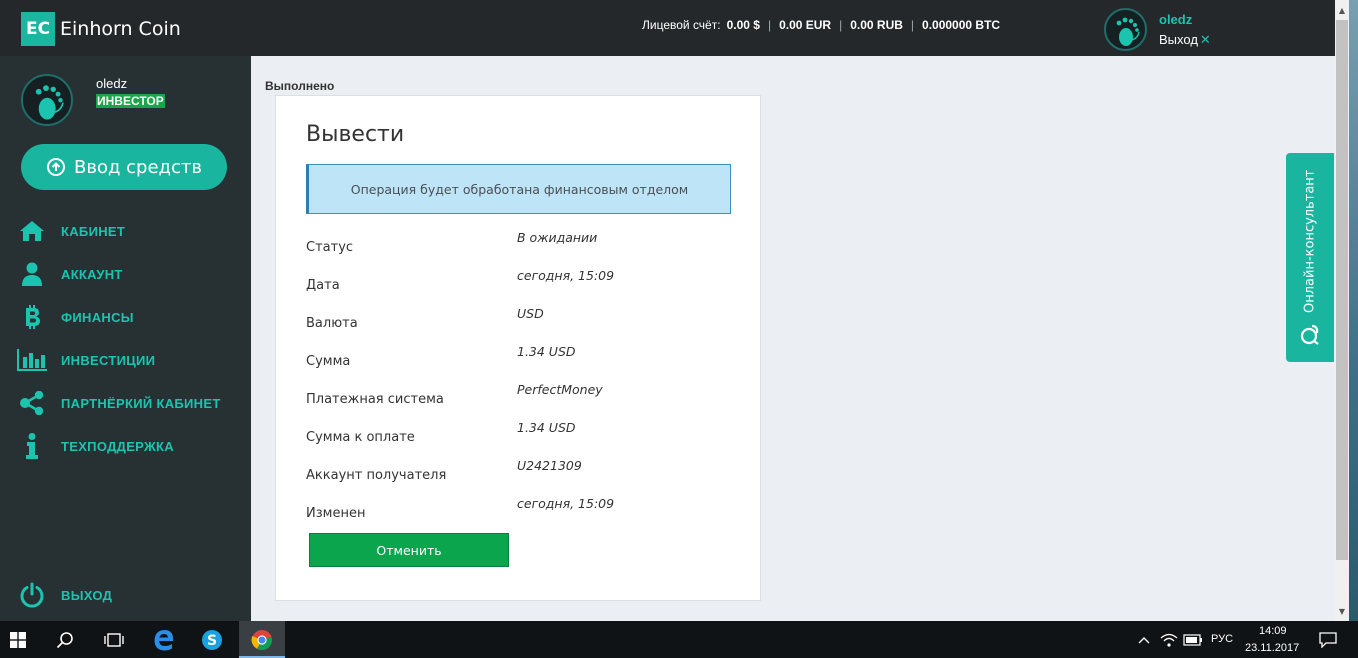  I want to click on logo-mark: EC, so click(38, 29).